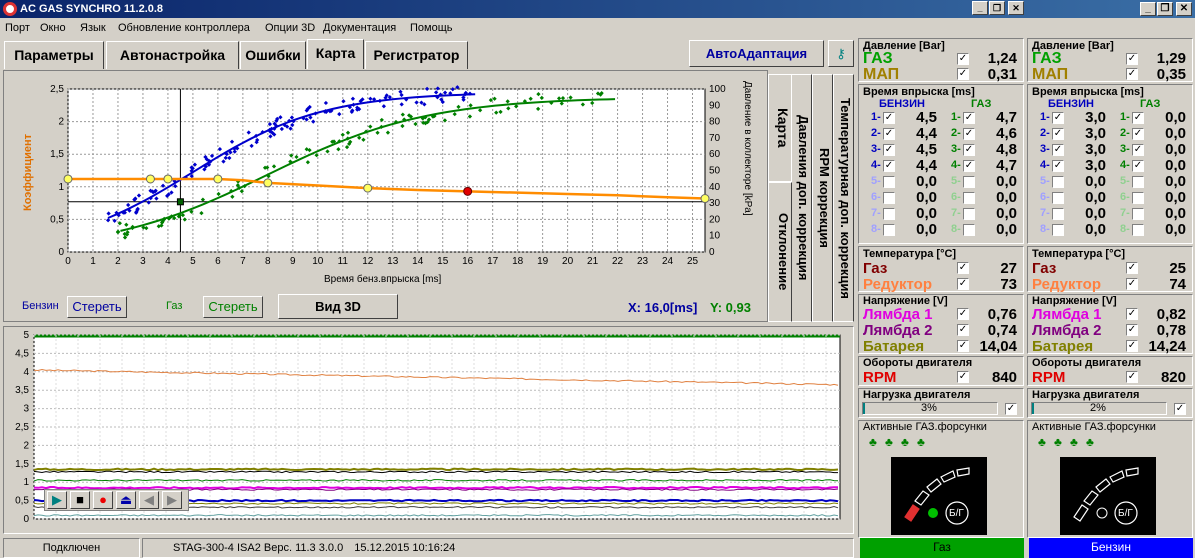 The width and height of the screenshot is (1195, 558). What do you see at coordinates (290, 28) in the screenshot?
I see `menu-3d: Опции 3D` at bounding box center [290, 28].